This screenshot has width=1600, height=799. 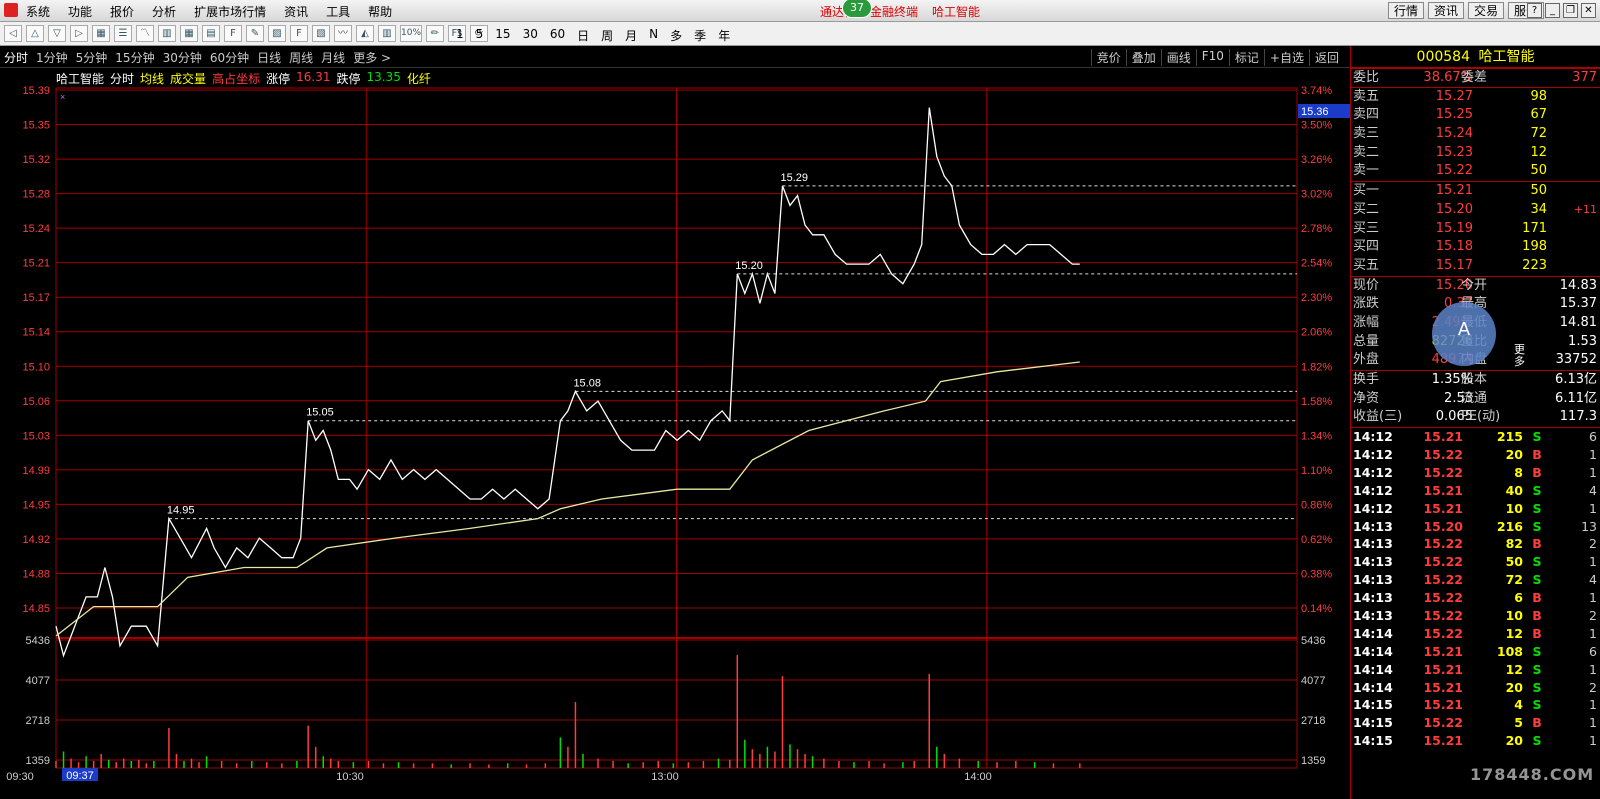 I want to click on notification-badge: 37, so click(x=857, y=9).